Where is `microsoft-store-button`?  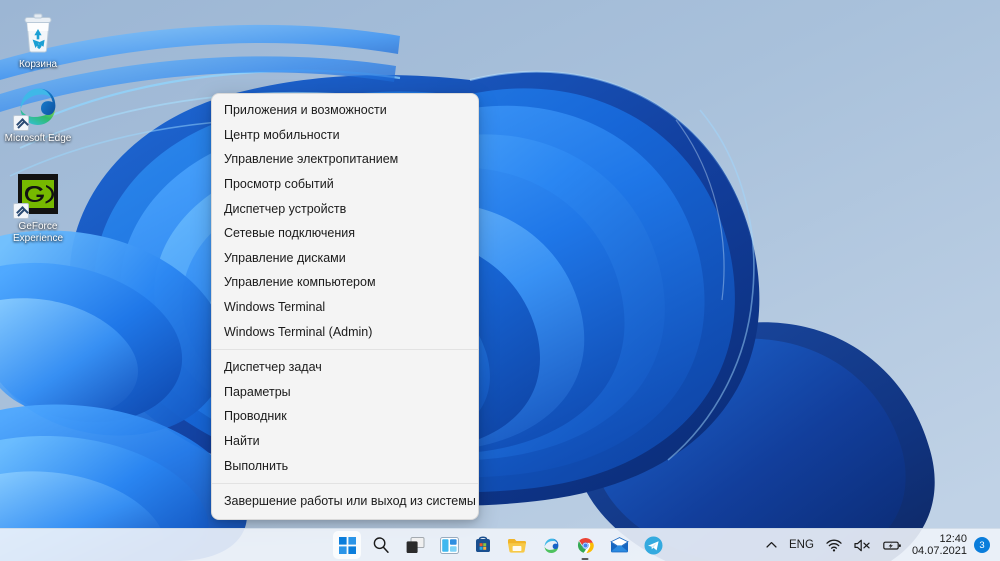 microsoft-store-button is located at coordinates (483, 545).